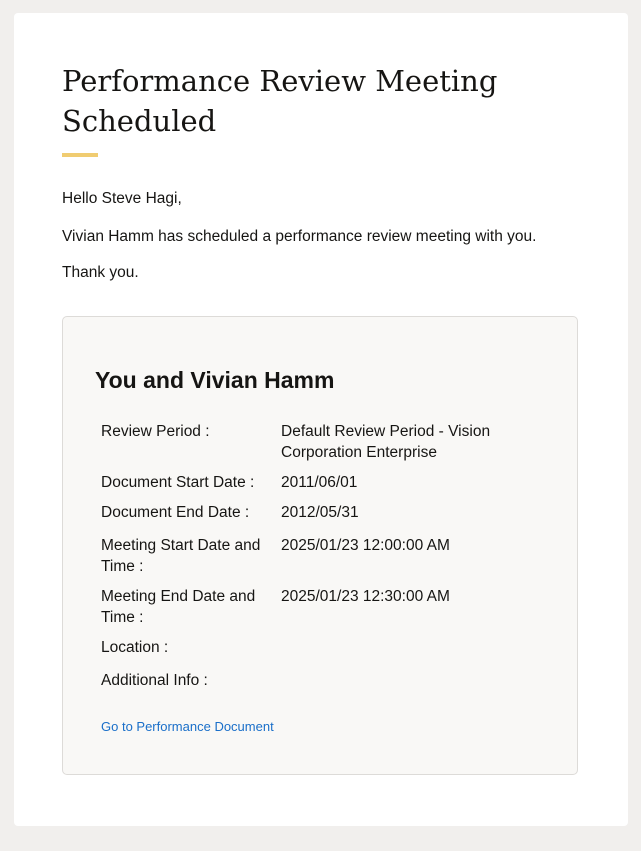  What do you see at coordinates (122, 198) in the screenshot?
I see `greeting: Hello Steve Hagi,` at bounding box center [122, 198].